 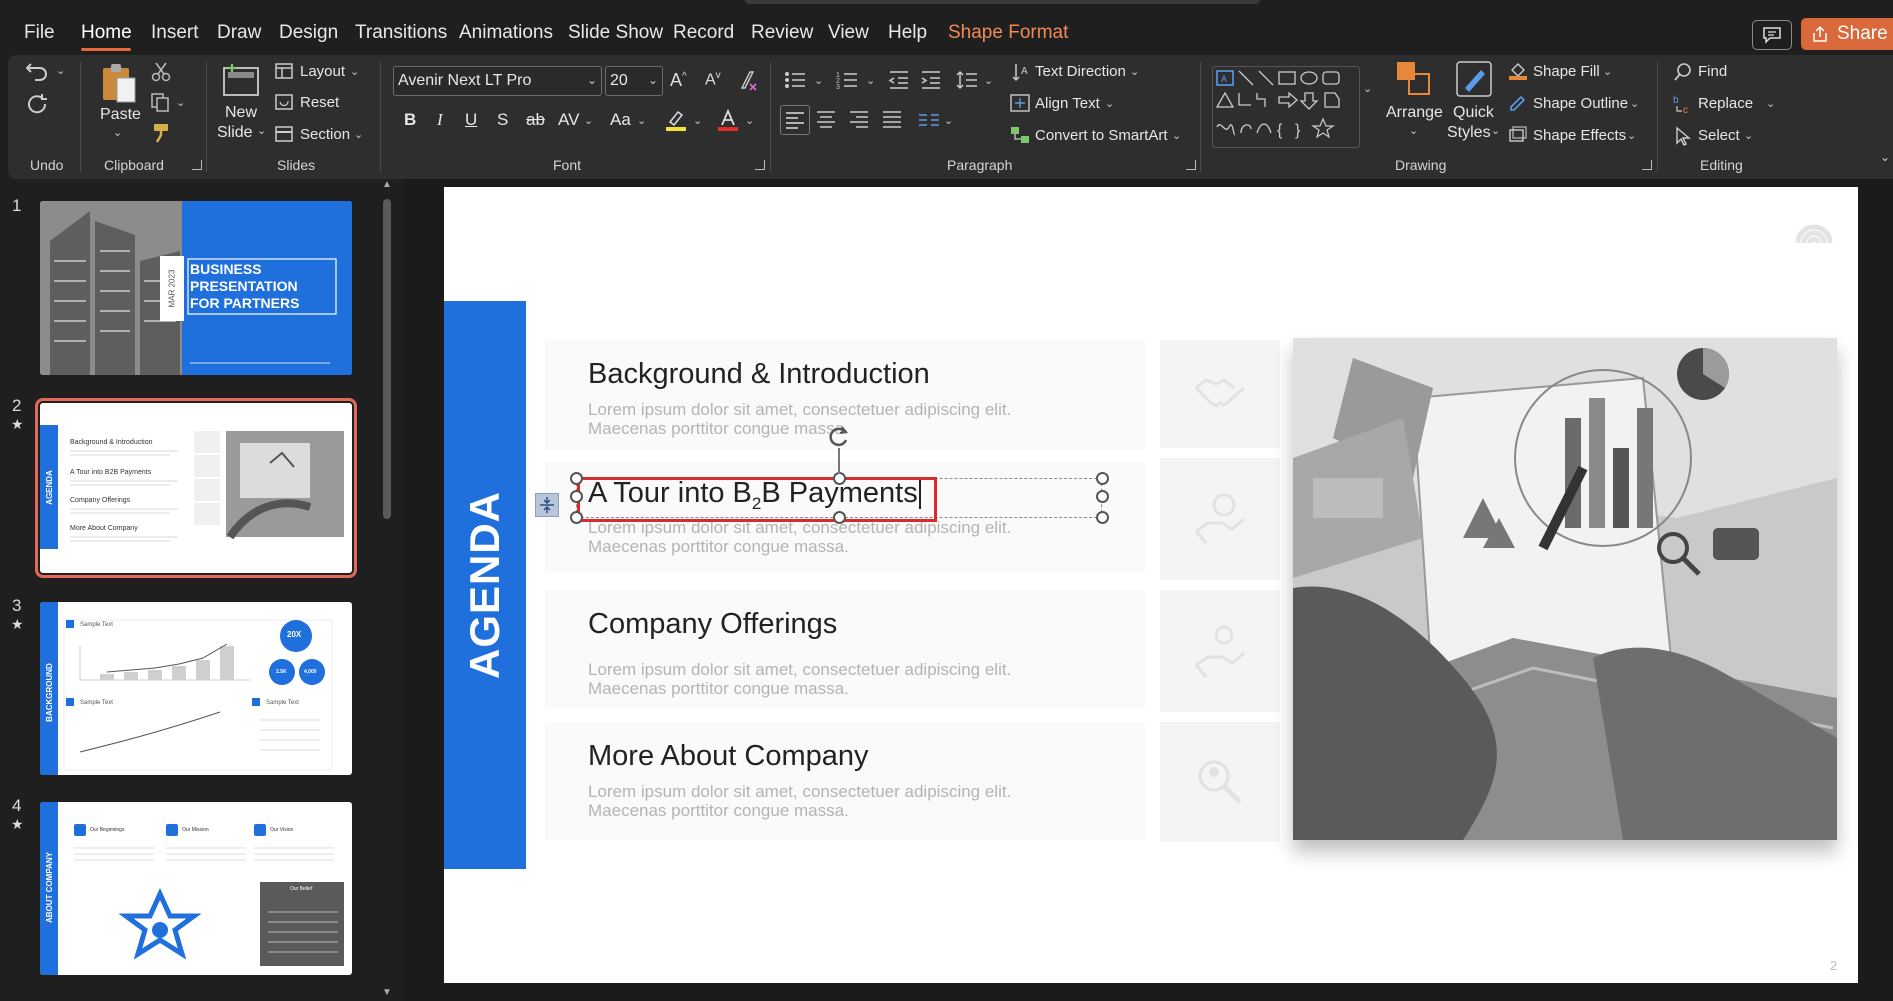 I want to click on agenda-item-title-4: More About Company, so click(x=728, y=756).